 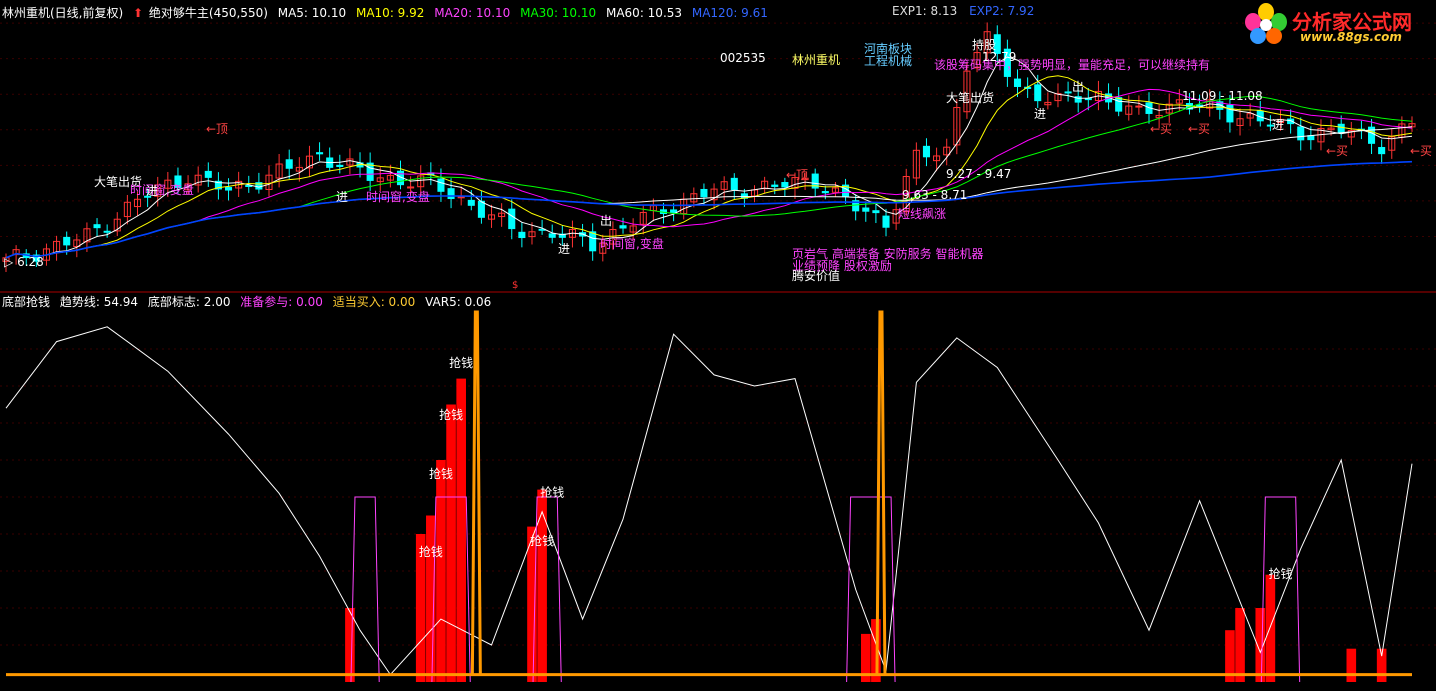 I want to click on dollar-marker: $, so click(x=515, y=285).